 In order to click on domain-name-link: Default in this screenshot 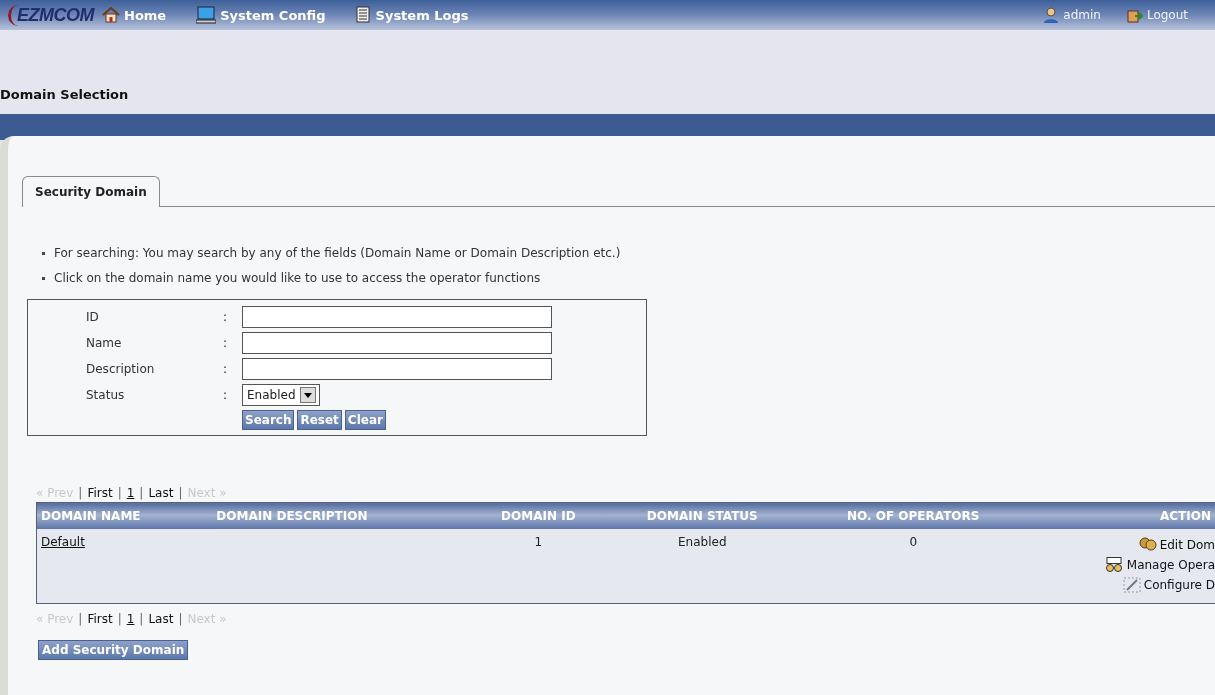, I will do `click(63, 542)`.